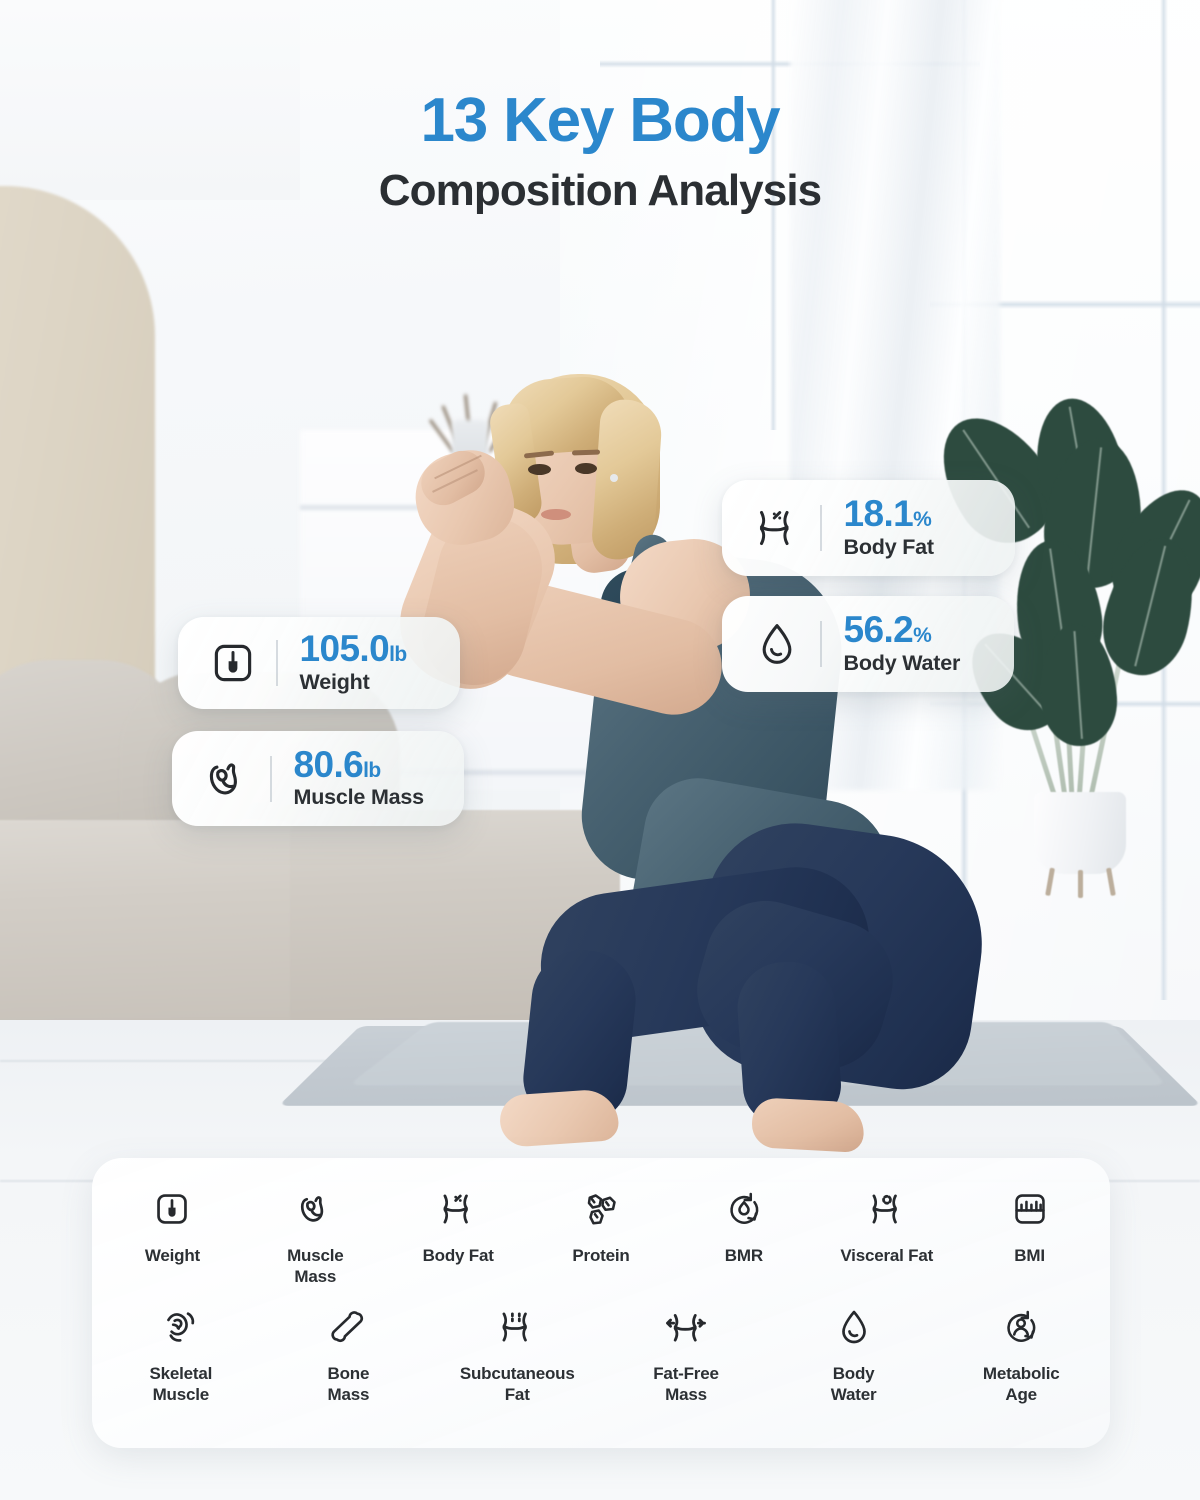  What do you see at coordinates (902, 662) in the screenshot?
I see `badge-label: Body Water` at bounding box center [902, 662].